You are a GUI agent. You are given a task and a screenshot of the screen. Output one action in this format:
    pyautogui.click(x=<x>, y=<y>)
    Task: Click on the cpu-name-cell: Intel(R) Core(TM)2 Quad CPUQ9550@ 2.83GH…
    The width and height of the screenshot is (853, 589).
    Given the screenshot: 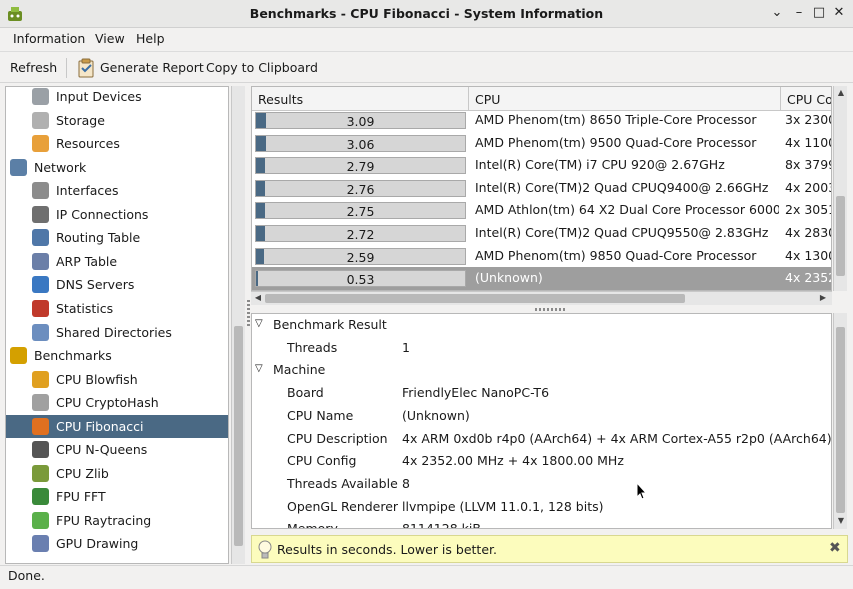 What is the action you would take?
    pyautogui.click(x=622, y=232)
    